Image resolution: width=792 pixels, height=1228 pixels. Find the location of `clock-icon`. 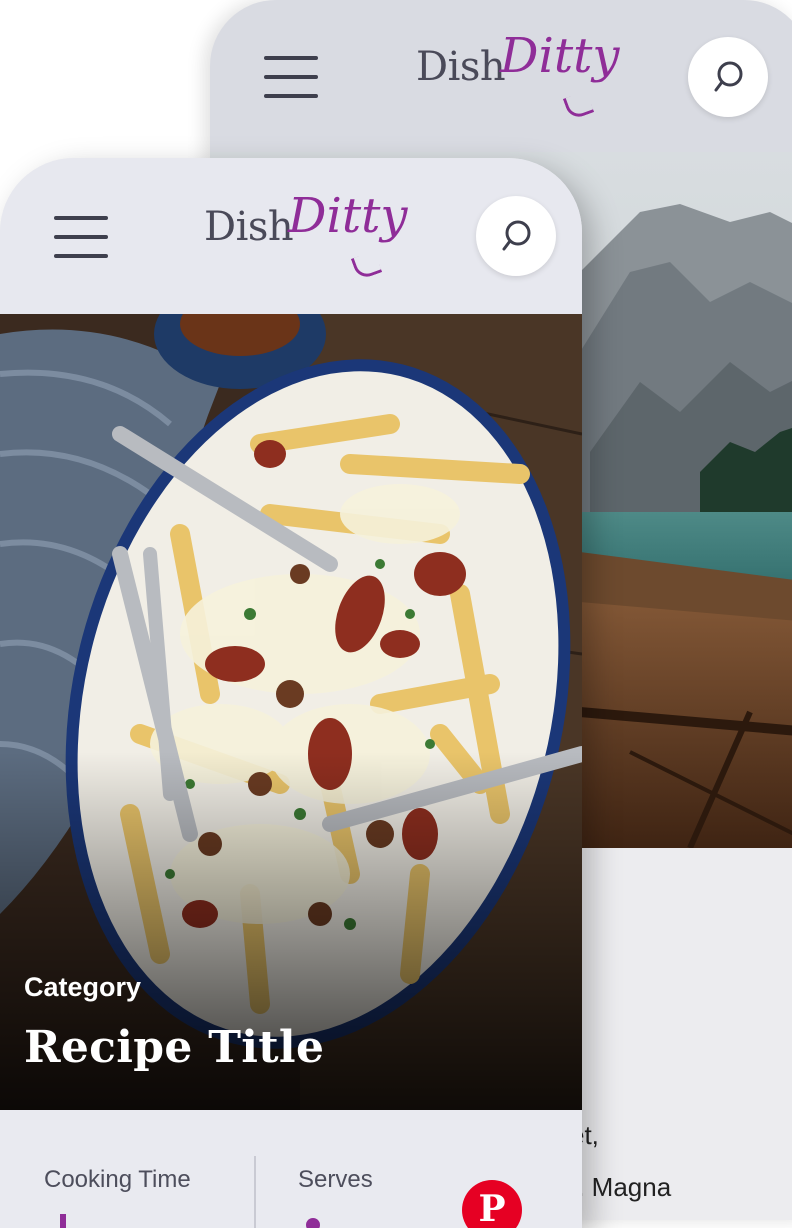

clock-icon is located at coordinates (63, 1221).